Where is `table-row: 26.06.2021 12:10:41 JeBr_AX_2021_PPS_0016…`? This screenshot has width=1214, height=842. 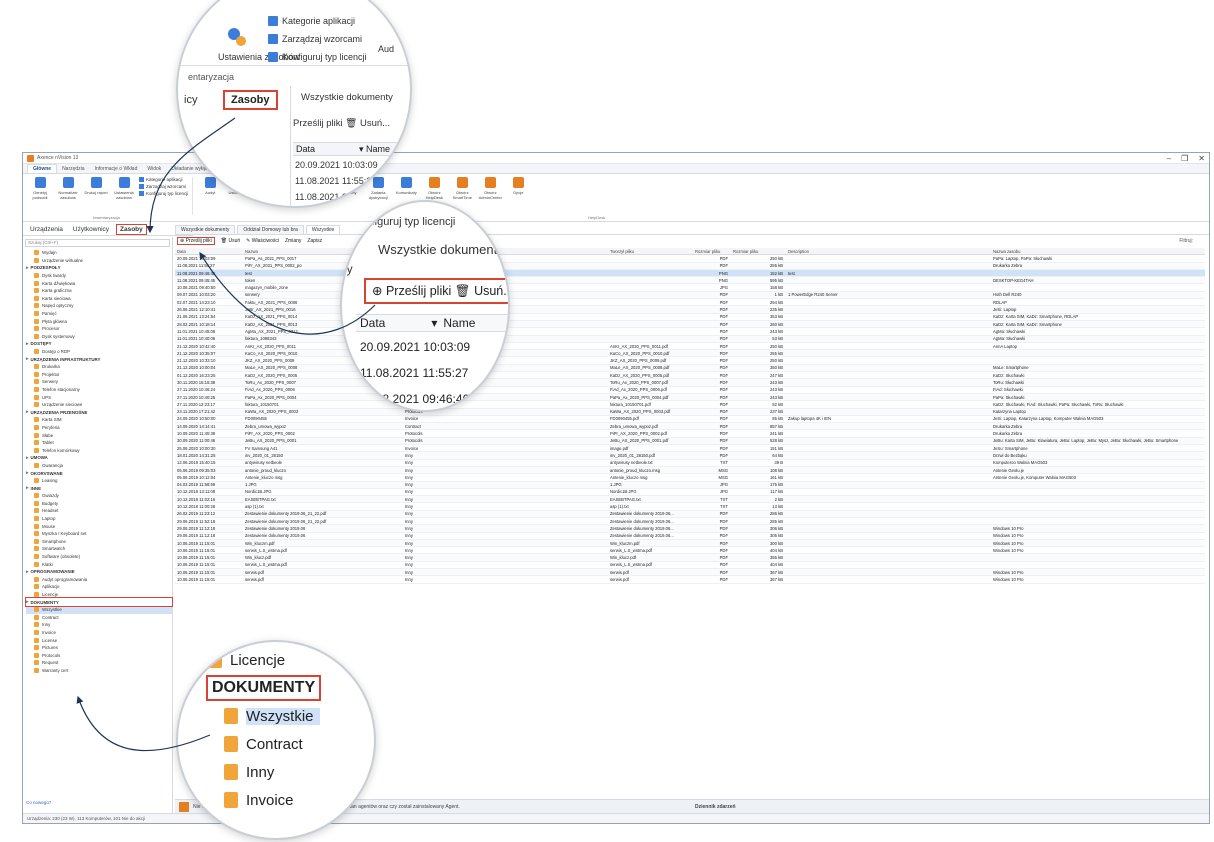
table-row: 26.06.2021 12:10:41 JeBr_AX_2021_PPS_0016… is located at coordinates (690, 310).